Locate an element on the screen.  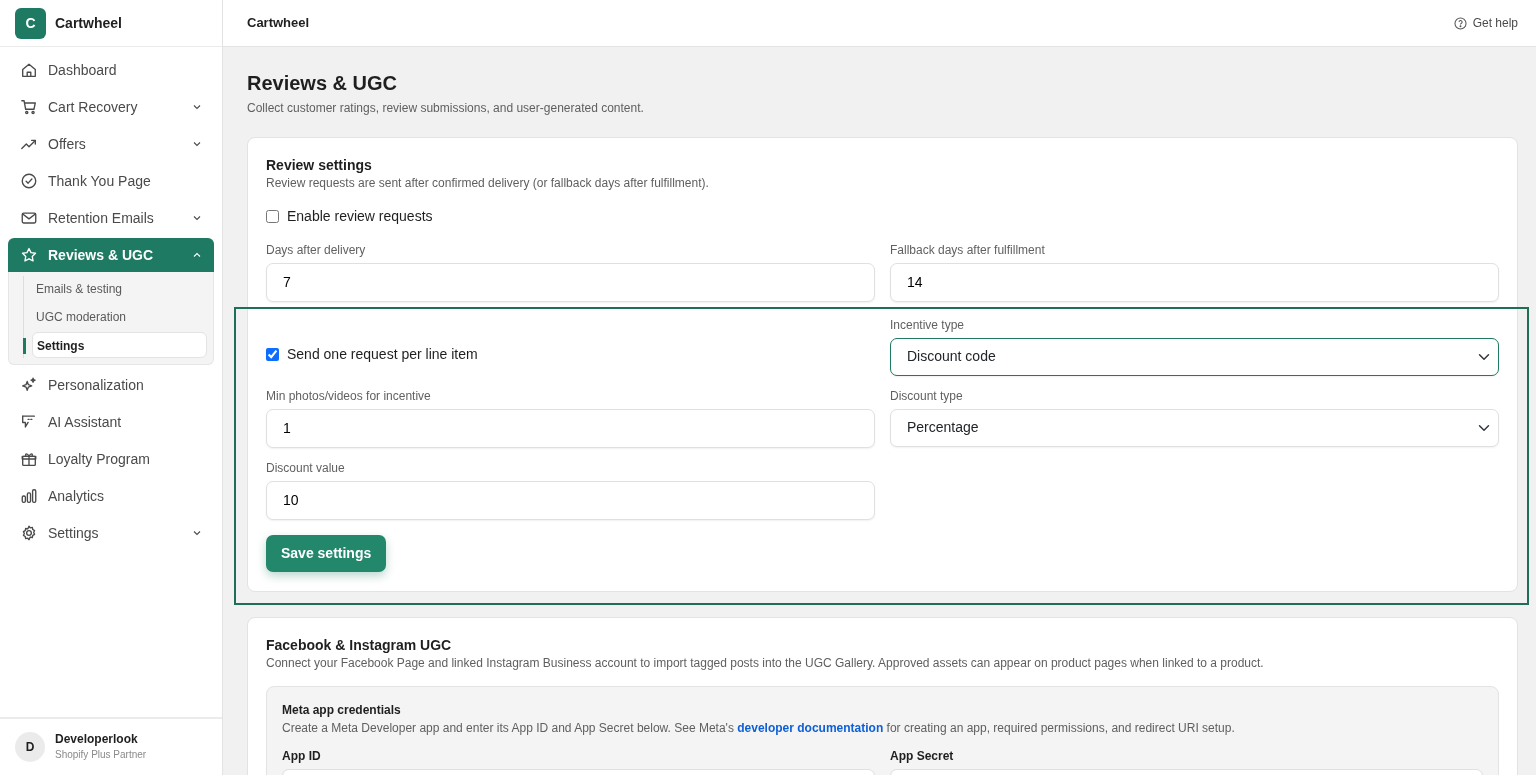
page-subtitle: Collect customer ratings, review submissions, and user-generated content. is located at coordinates (446, 108).